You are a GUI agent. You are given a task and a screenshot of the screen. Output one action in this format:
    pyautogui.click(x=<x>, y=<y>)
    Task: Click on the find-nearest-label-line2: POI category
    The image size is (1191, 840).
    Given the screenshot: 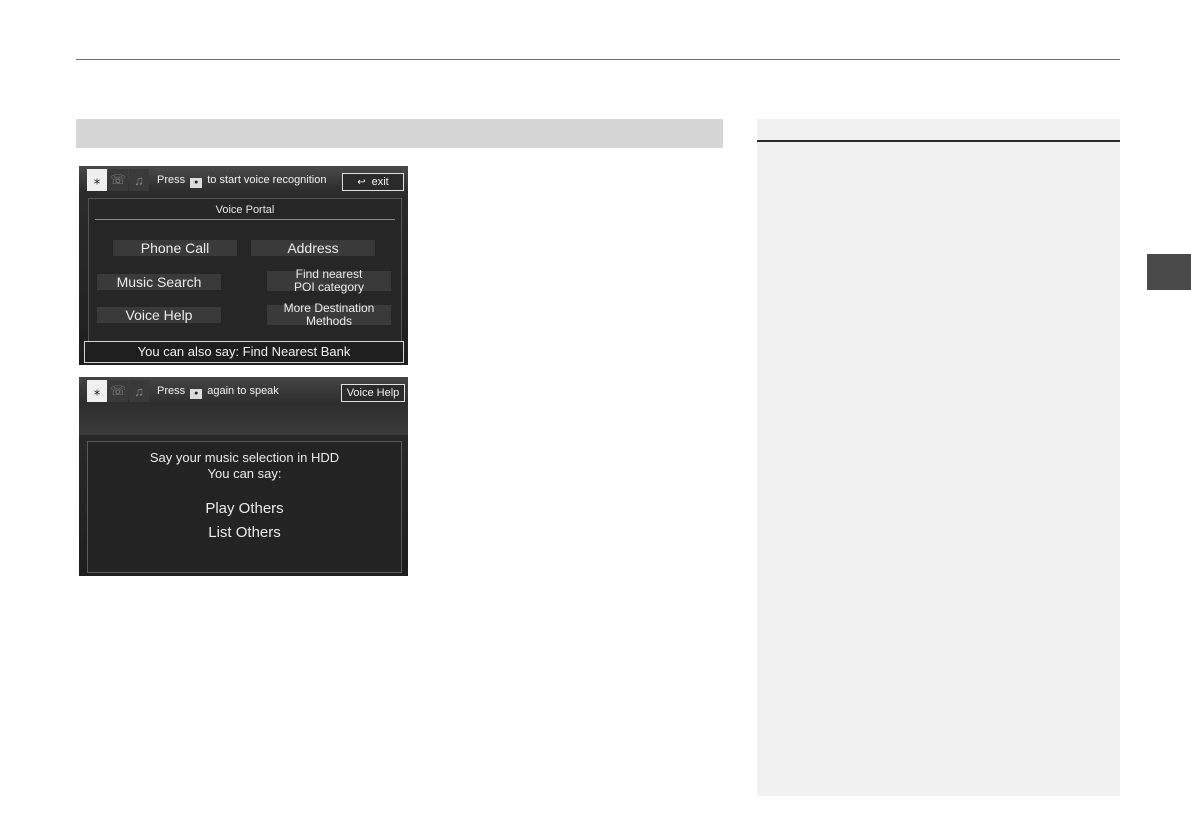 What is the action you would take?
    pyautogui.click(x=329, y=287)
    